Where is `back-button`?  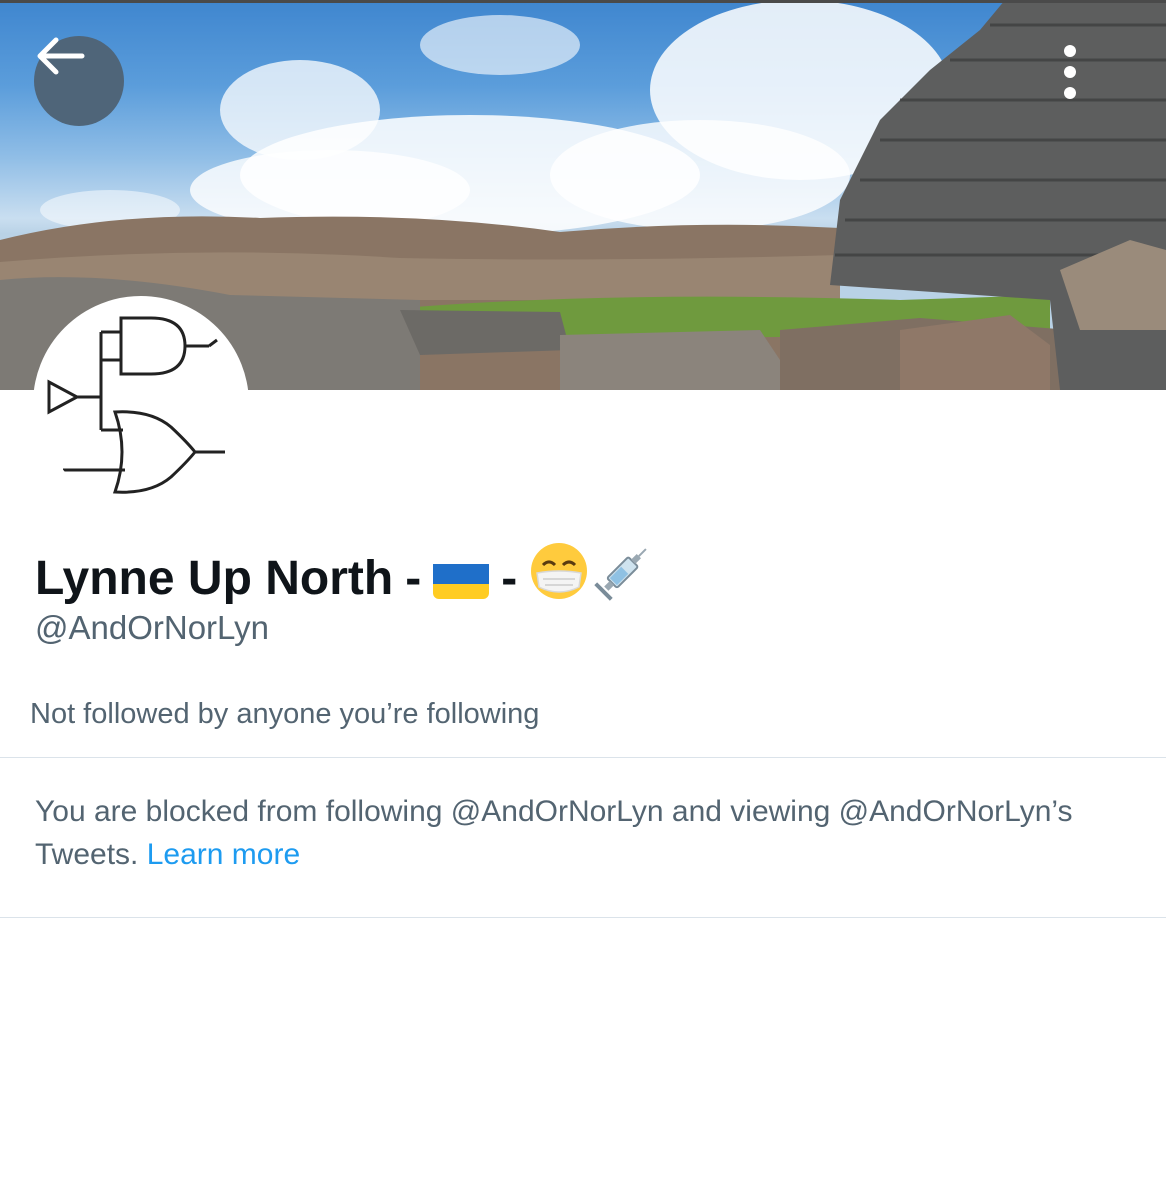
back-button is located at coordinates (79, 81).